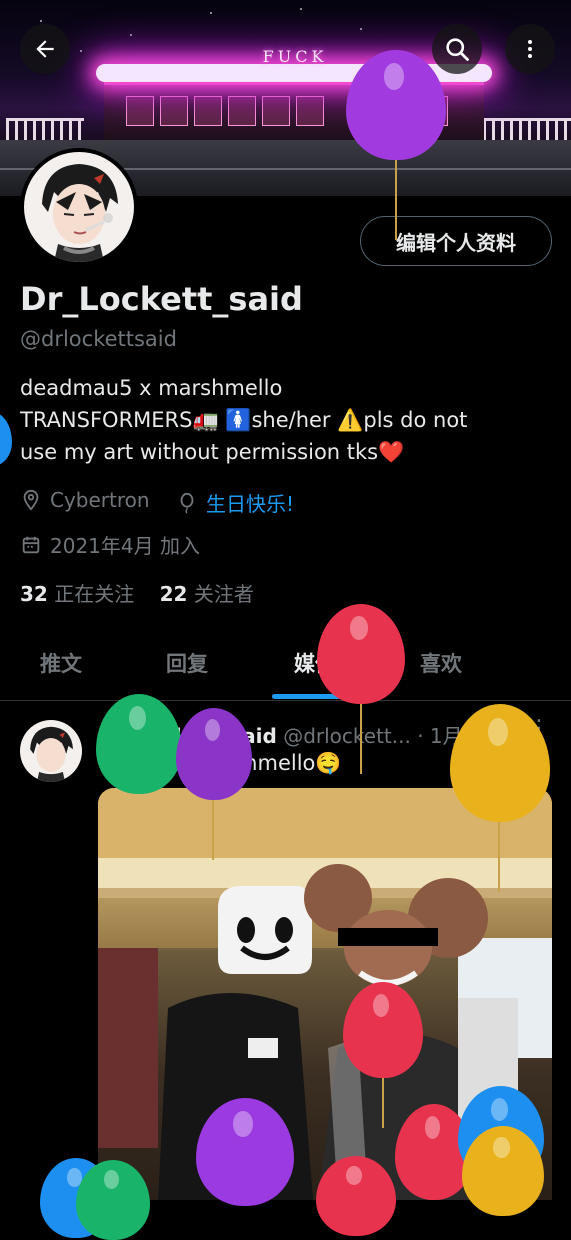  Describe the element at coordinates (45, 129) in the screenshot. I see `fence-left` at that location.